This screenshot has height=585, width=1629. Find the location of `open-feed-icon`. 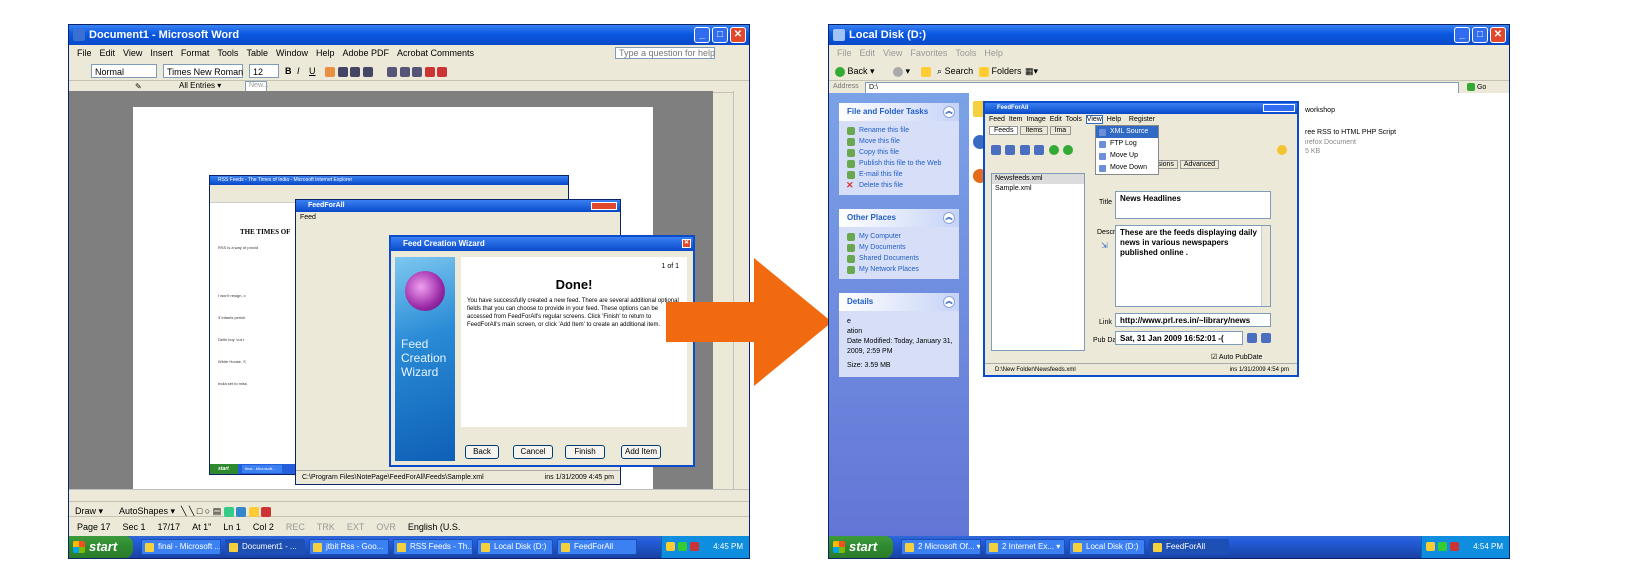

open-feed-icon is located at coordinates (1010, 149).